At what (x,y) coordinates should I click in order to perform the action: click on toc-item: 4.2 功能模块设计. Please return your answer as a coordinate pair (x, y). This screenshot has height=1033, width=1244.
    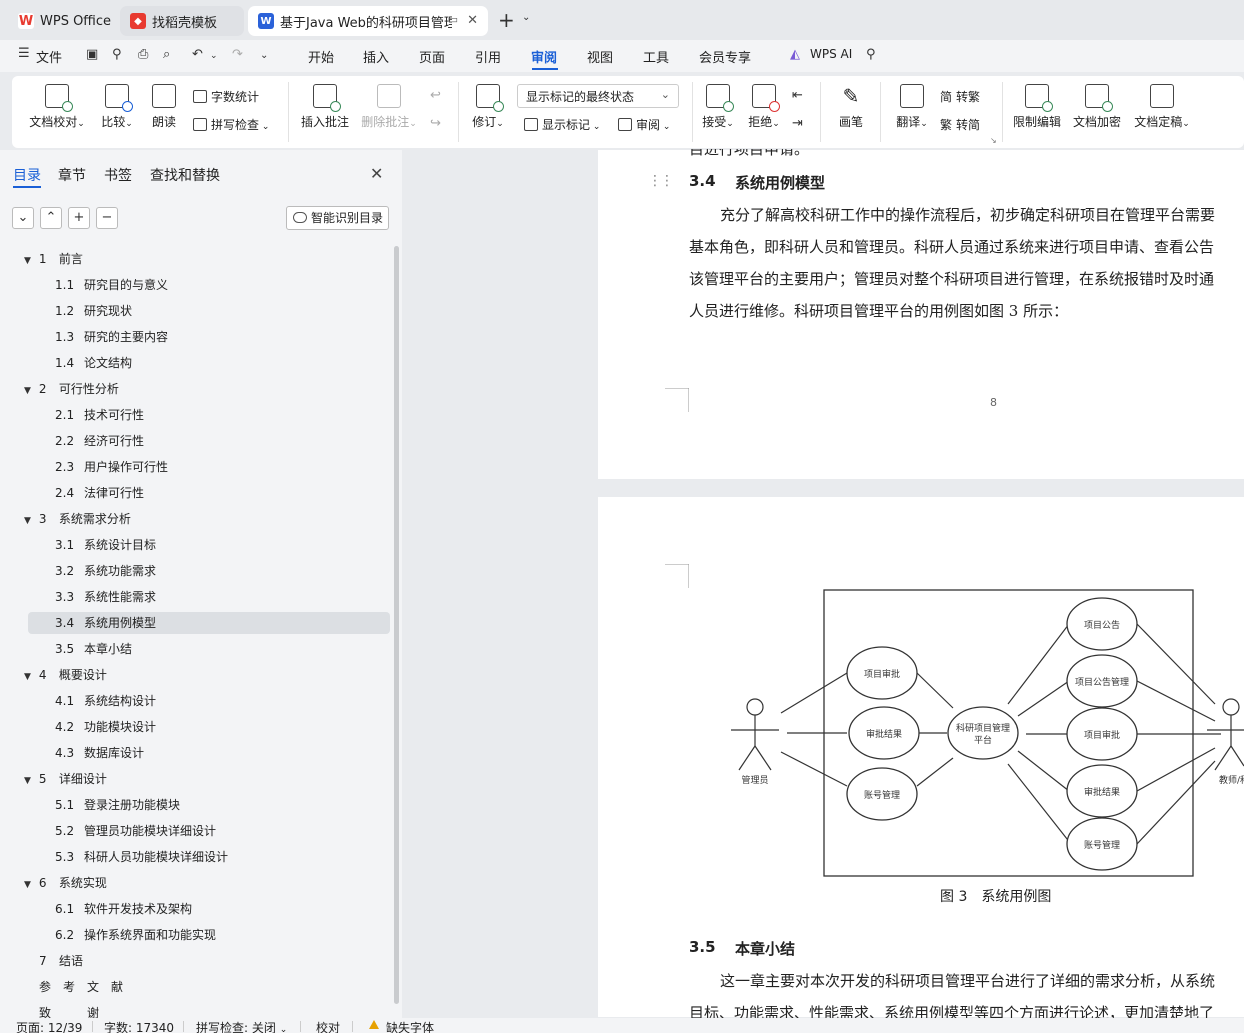
    Looking at the image, I should click on (105, 727).